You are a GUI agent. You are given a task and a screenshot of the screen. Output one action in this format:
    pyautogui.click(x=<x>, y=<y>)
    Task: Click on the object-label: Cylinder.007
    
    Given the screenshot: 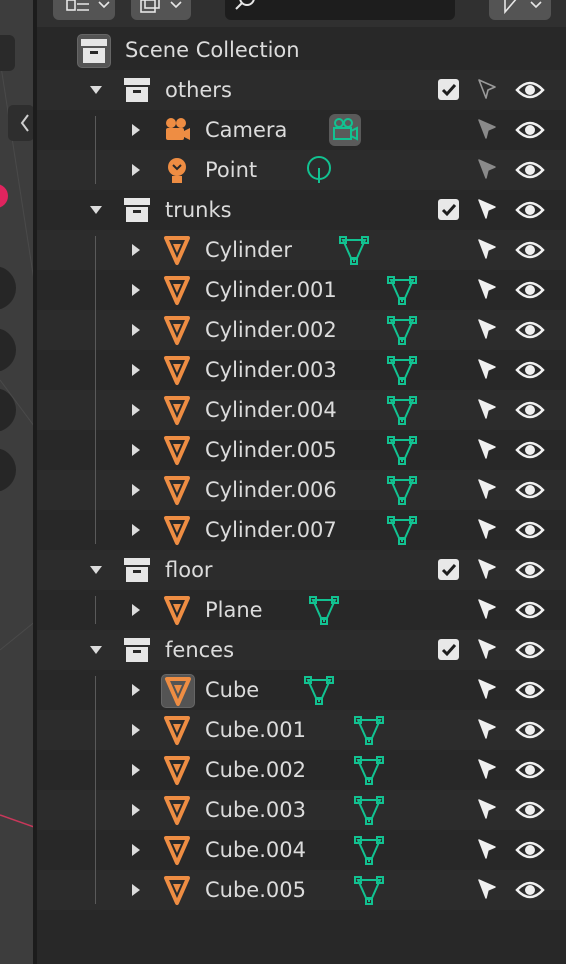 What is the action you would take?
    pyautogui.click(x=271, y=530)
    